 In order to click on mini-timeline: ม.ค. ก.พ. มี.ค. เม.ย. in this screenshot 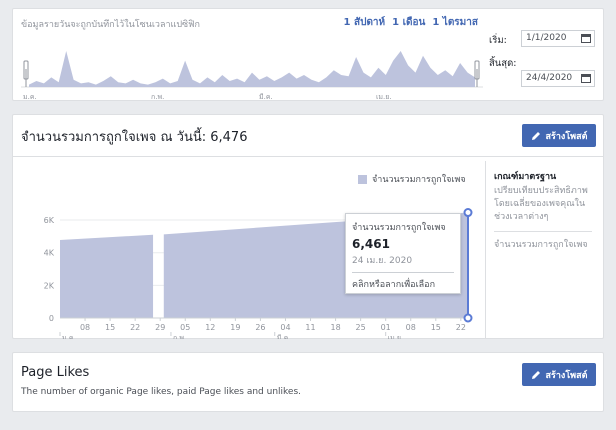, I will do `click(252, 65)`.